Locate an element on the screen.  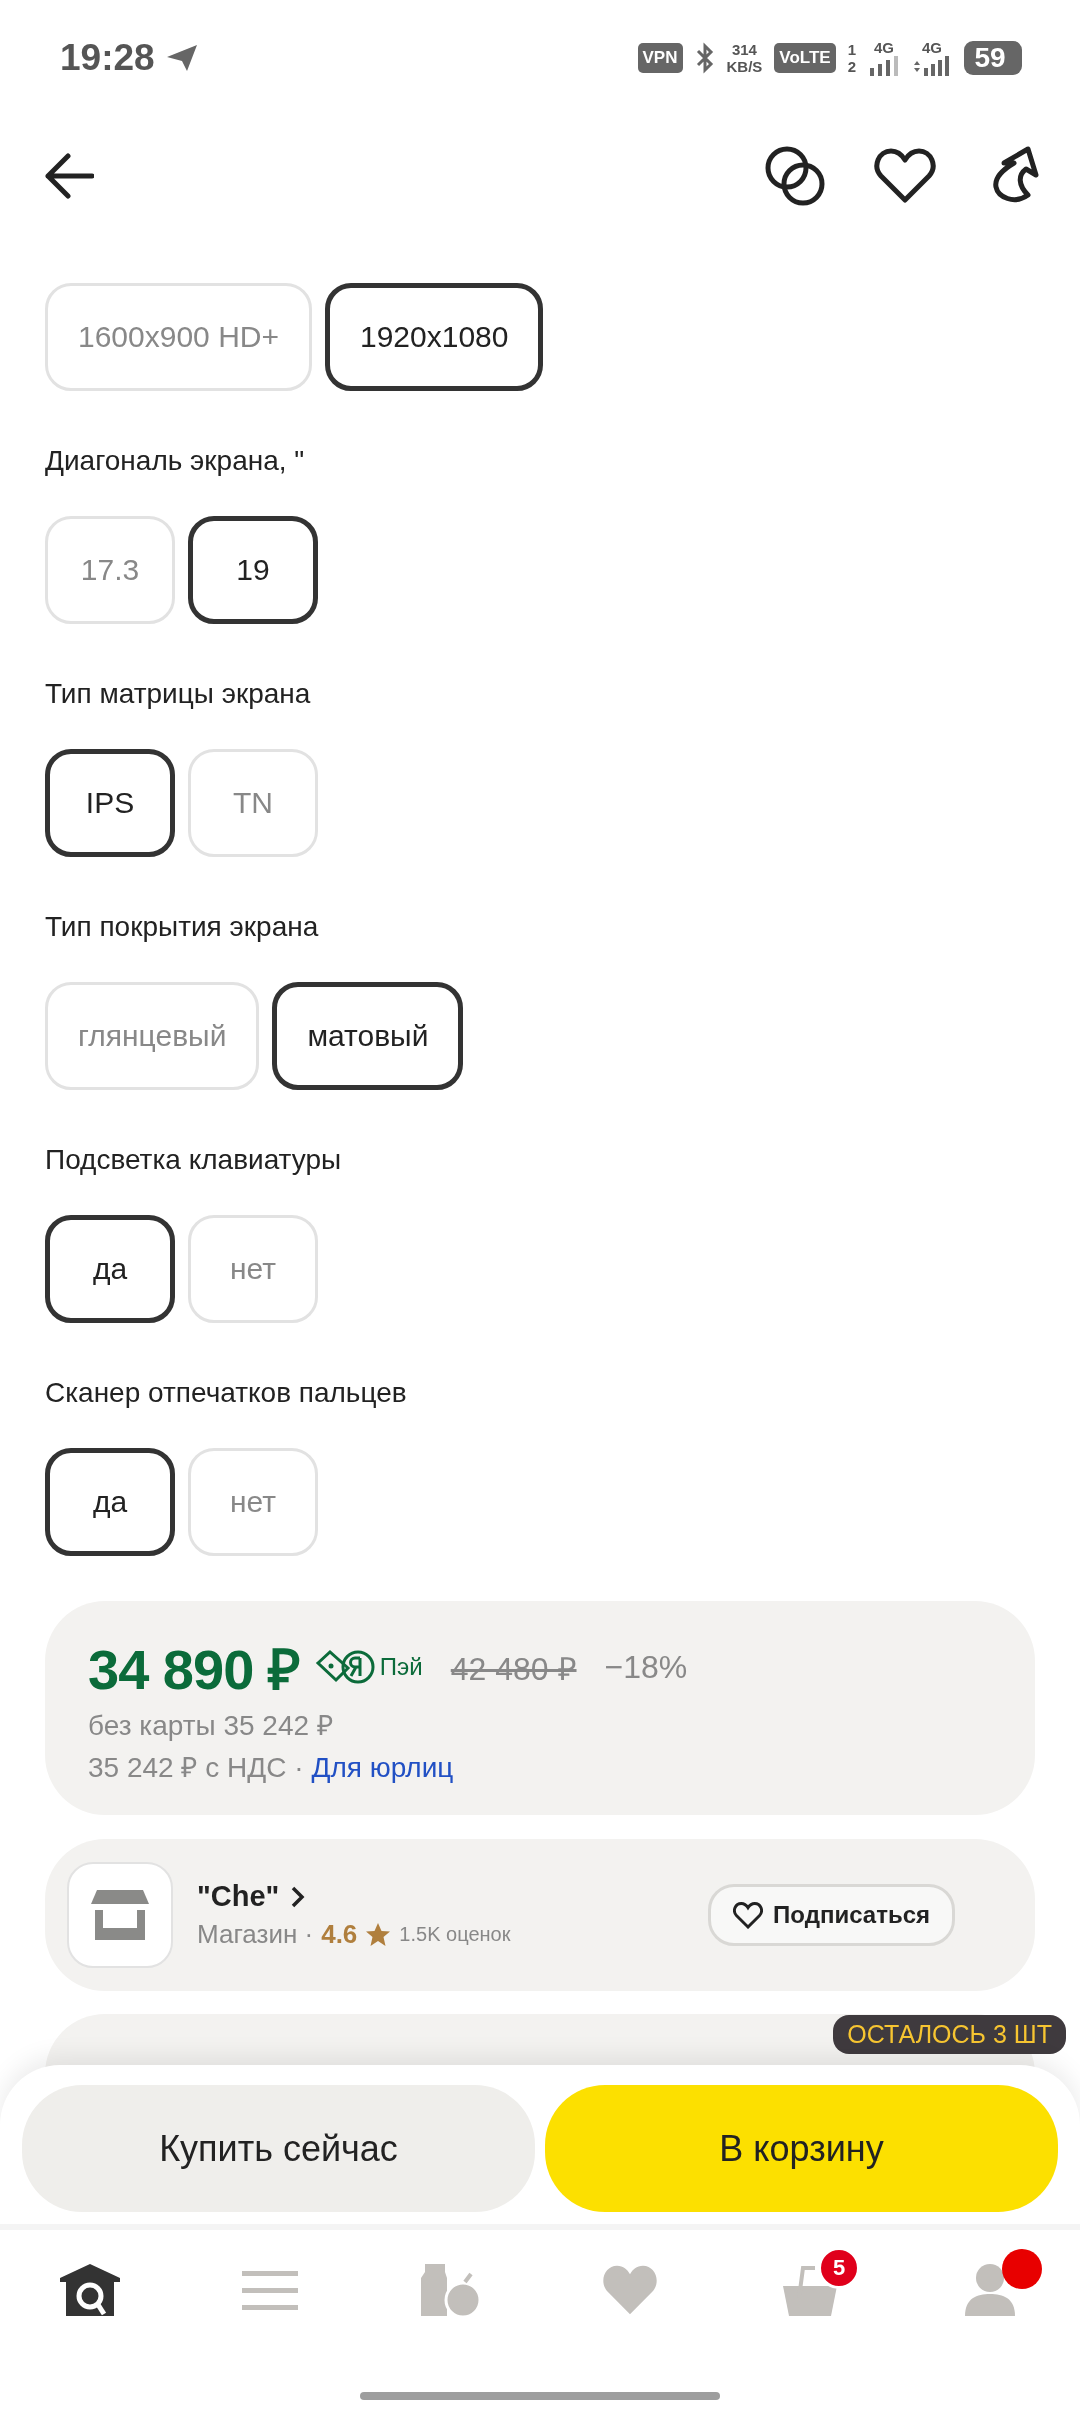
option-chip: TN is located at coordinates (253, 803).